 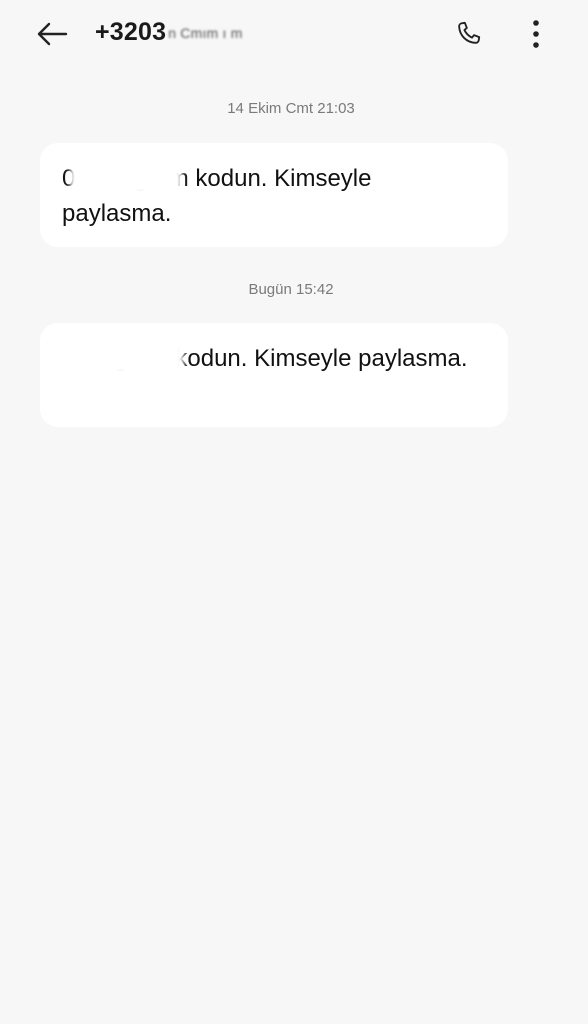 I want to click on arrow-left-icon, so click(x=52, y=36).